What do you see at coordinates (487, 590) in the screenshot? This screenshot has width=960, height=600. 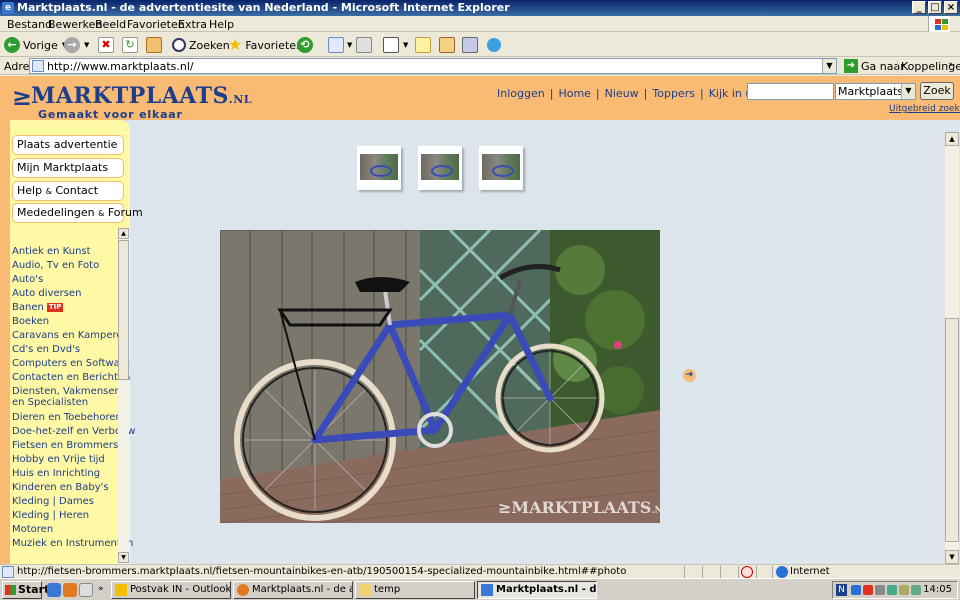 I see `ie-icon` at bounding box center [487, 590].